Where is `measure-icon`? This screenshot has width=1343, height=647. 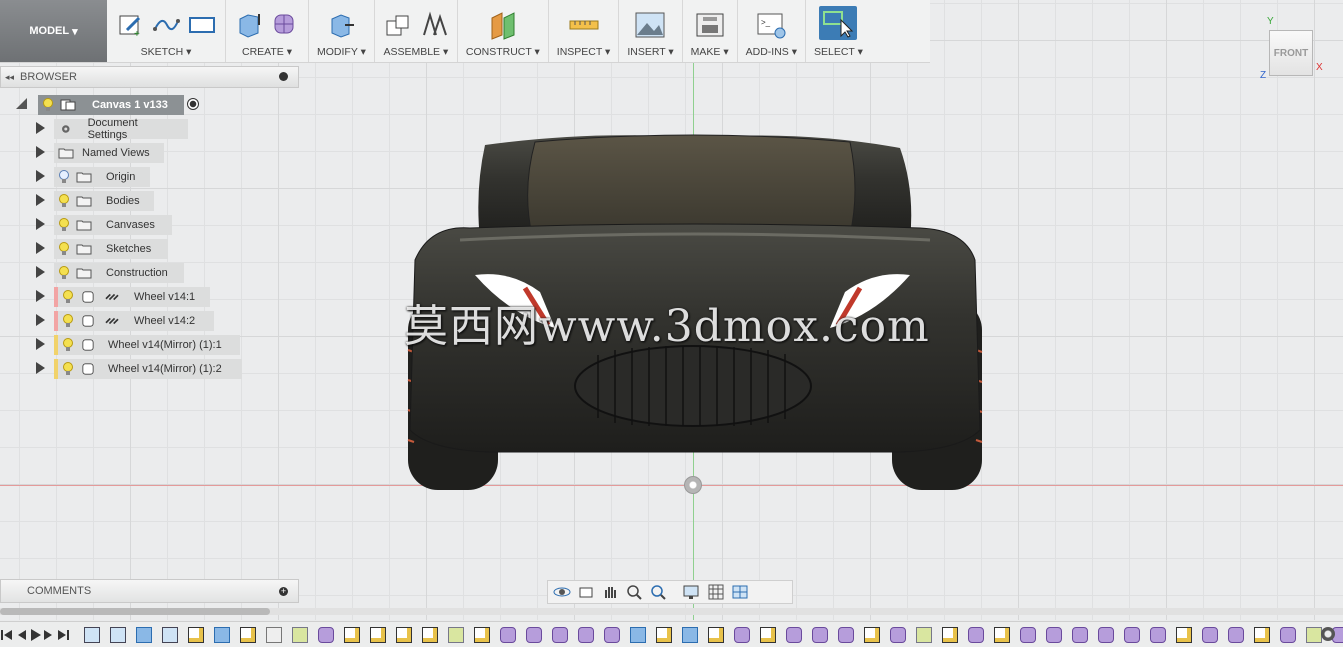
measure-icon is located at coordinates (584, 25).